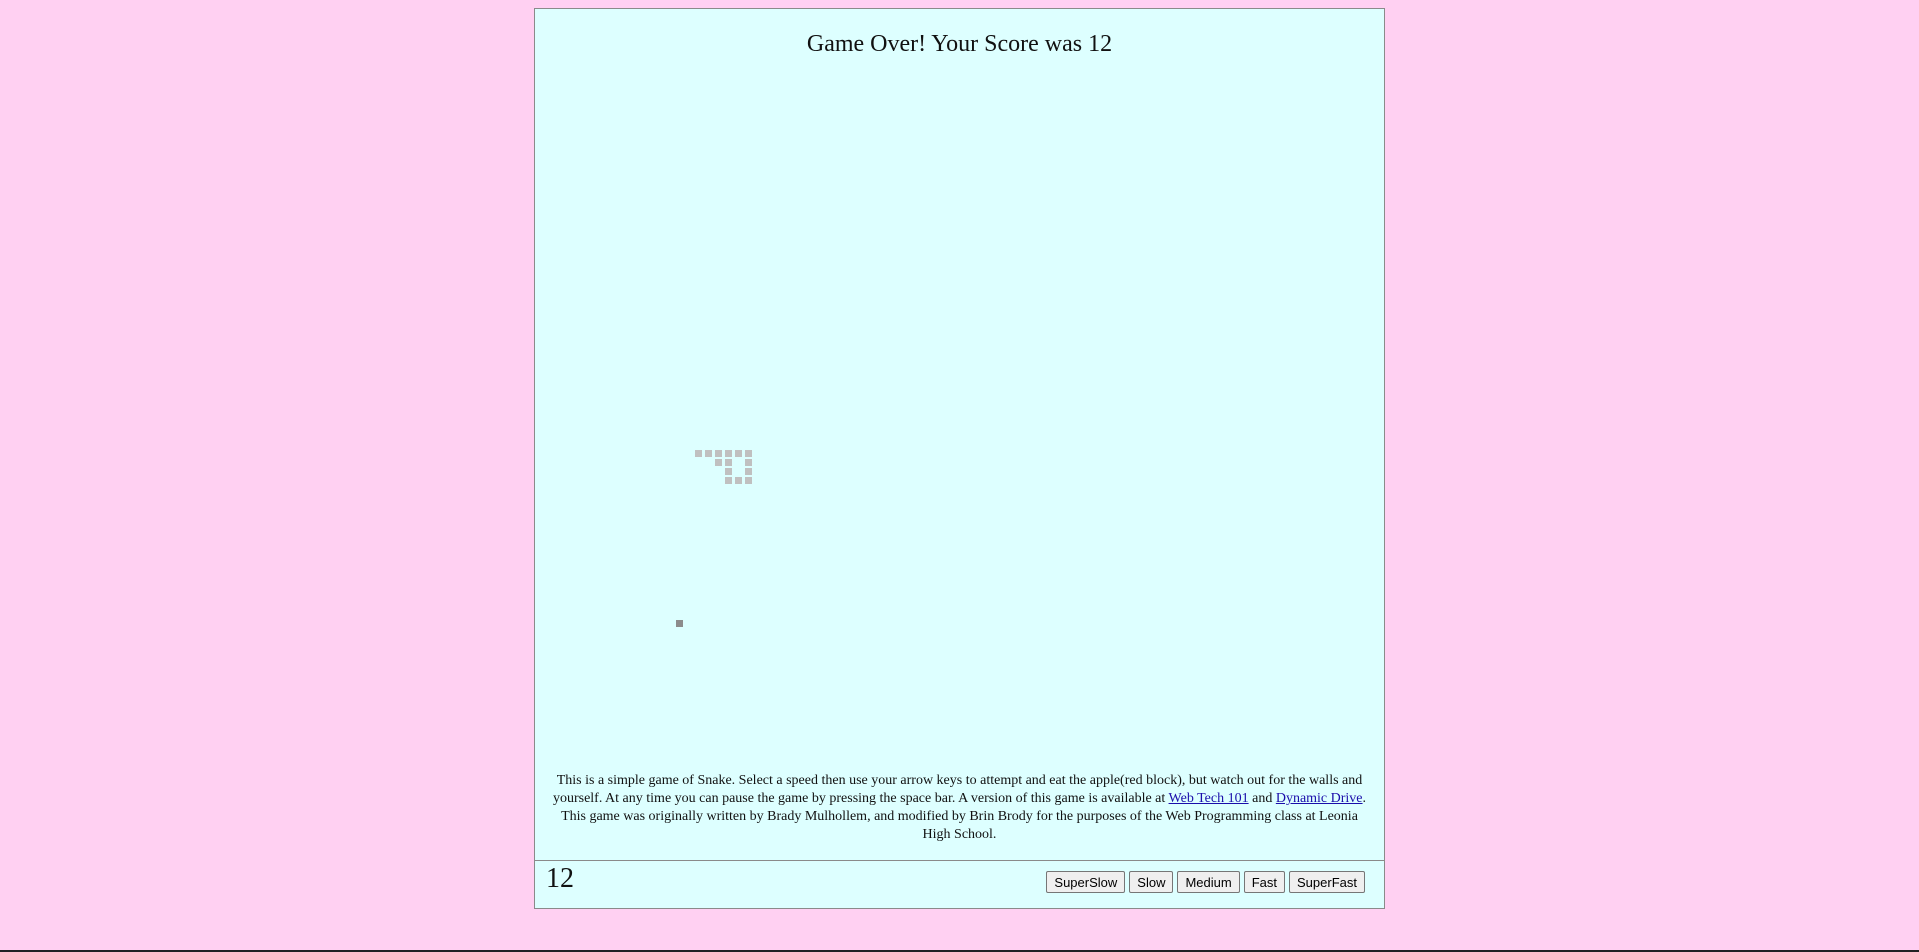 This screenshot has height=952, width=1919. I want to click on food-block, so click(679, 623).